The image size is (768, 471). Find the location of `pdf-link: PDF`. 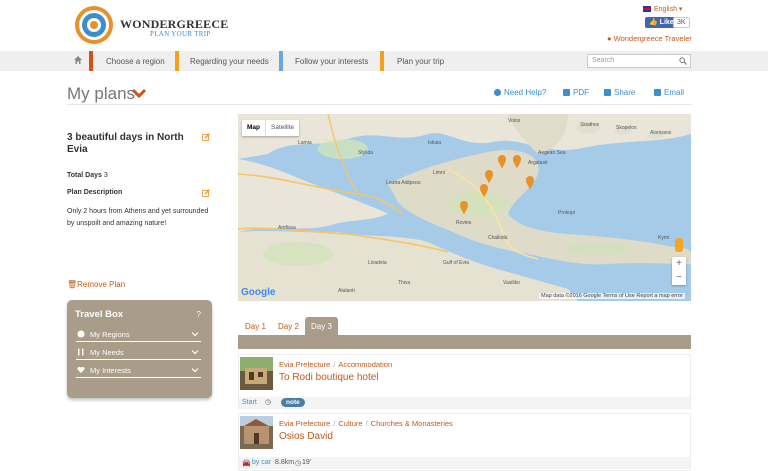

pdf-link: PDF is located at coordinates (576, 92).